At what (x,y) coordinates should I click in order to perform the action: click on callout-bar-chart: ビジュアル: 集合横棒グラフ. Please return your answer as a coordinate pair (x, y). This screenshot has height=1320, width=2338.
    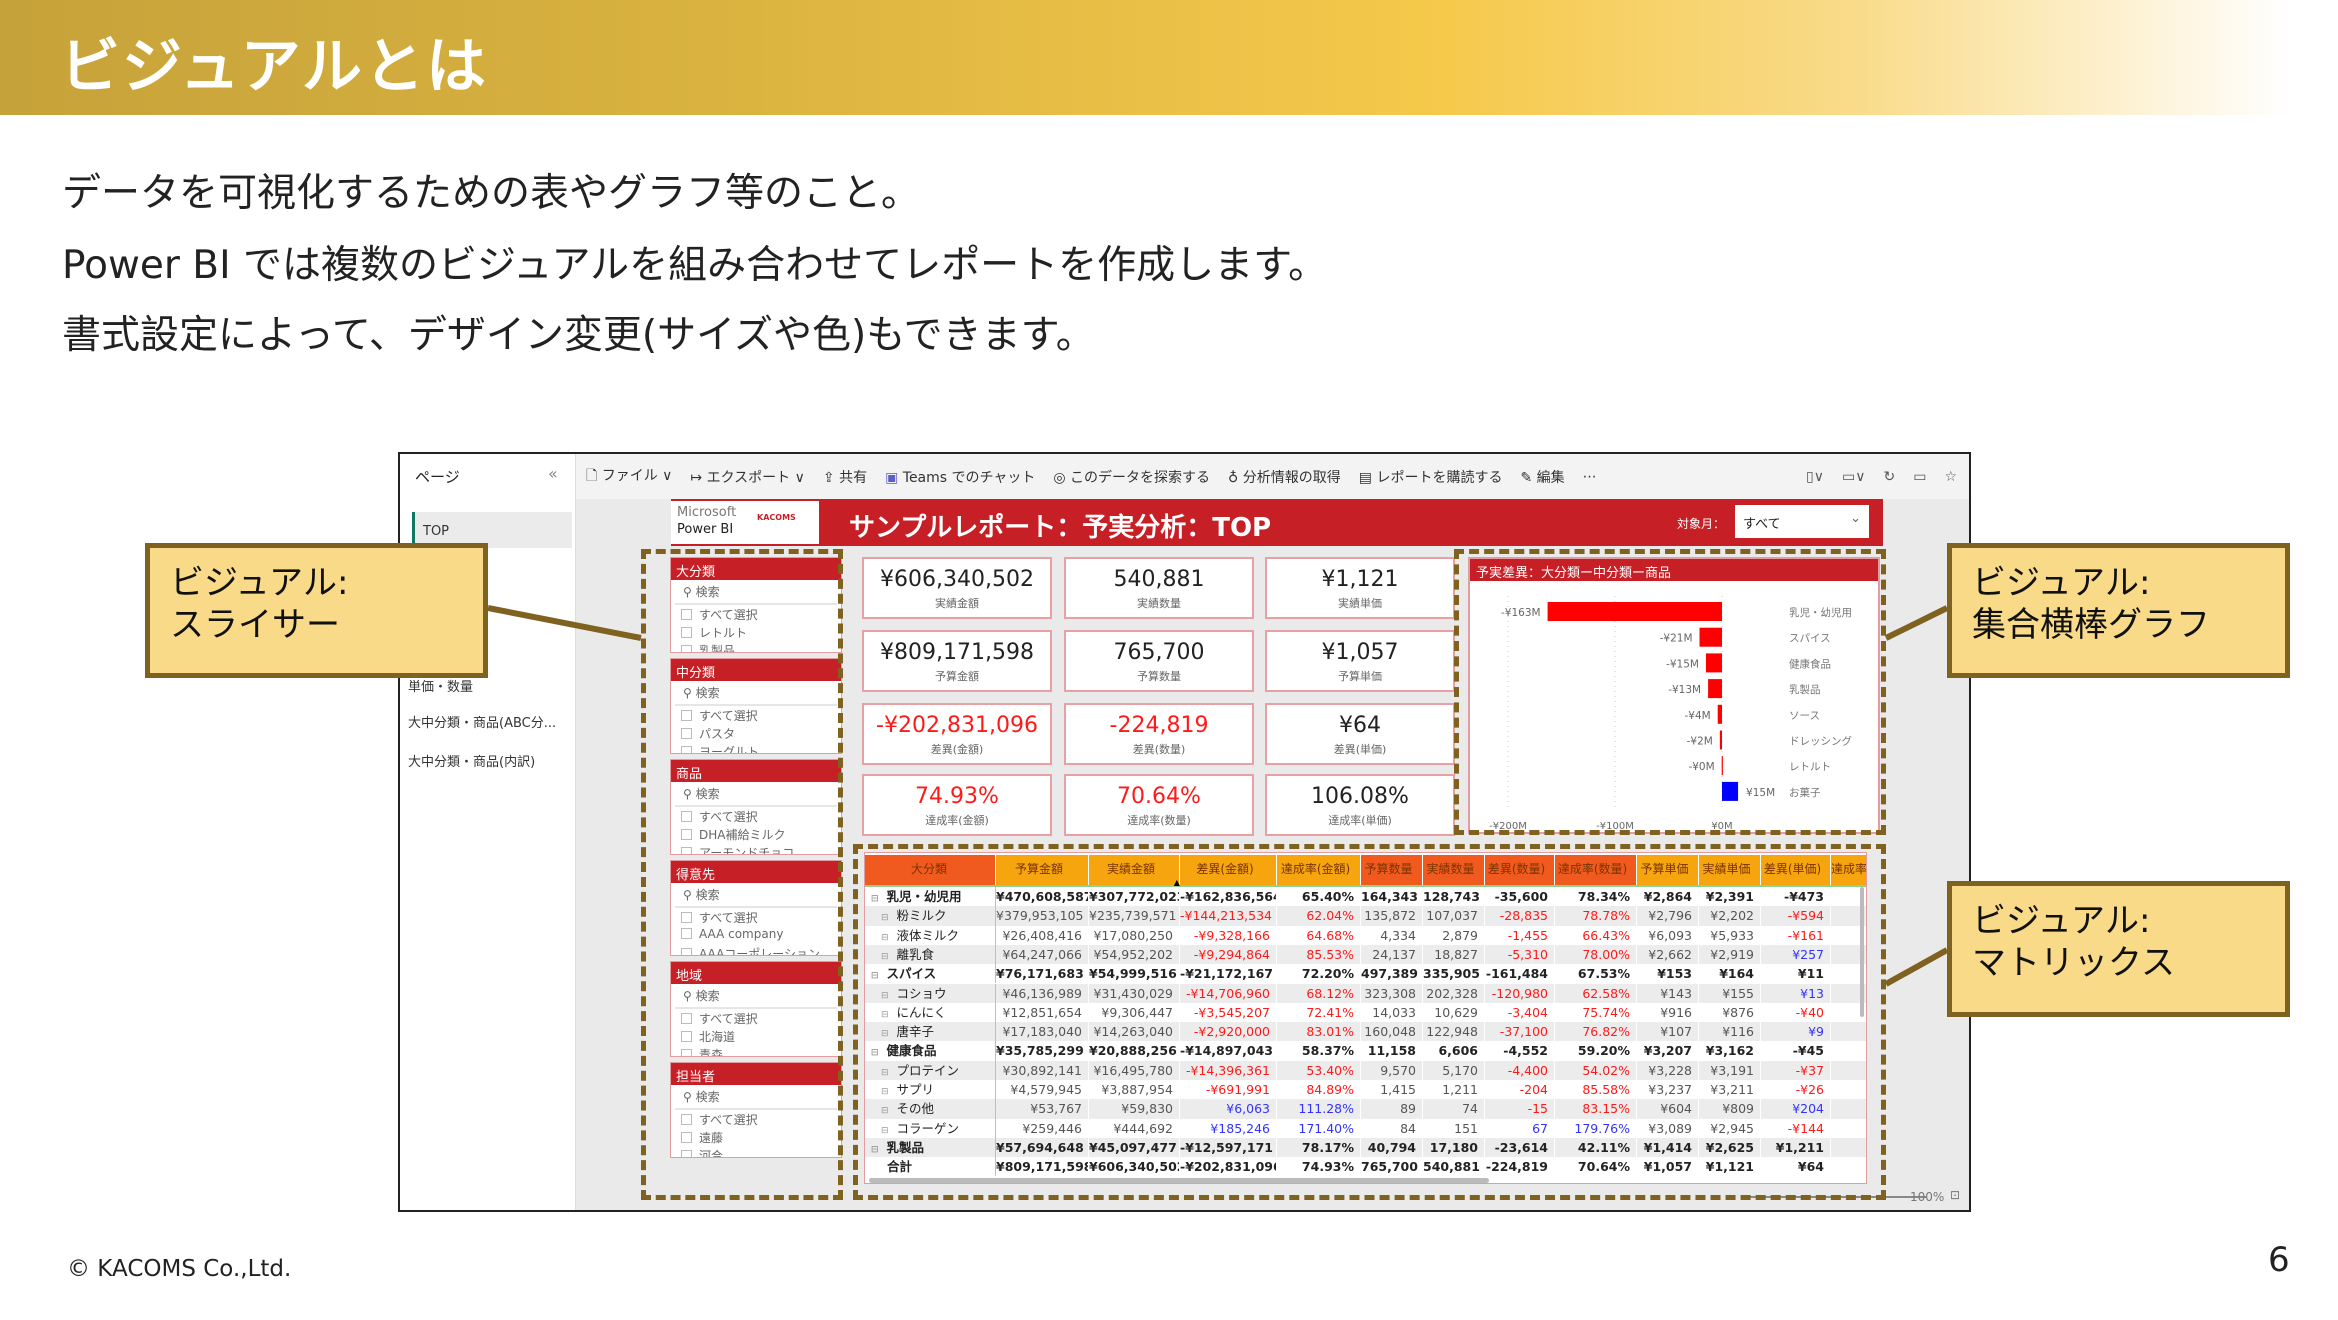
    Looking at the image, I should click on (2118, 610).